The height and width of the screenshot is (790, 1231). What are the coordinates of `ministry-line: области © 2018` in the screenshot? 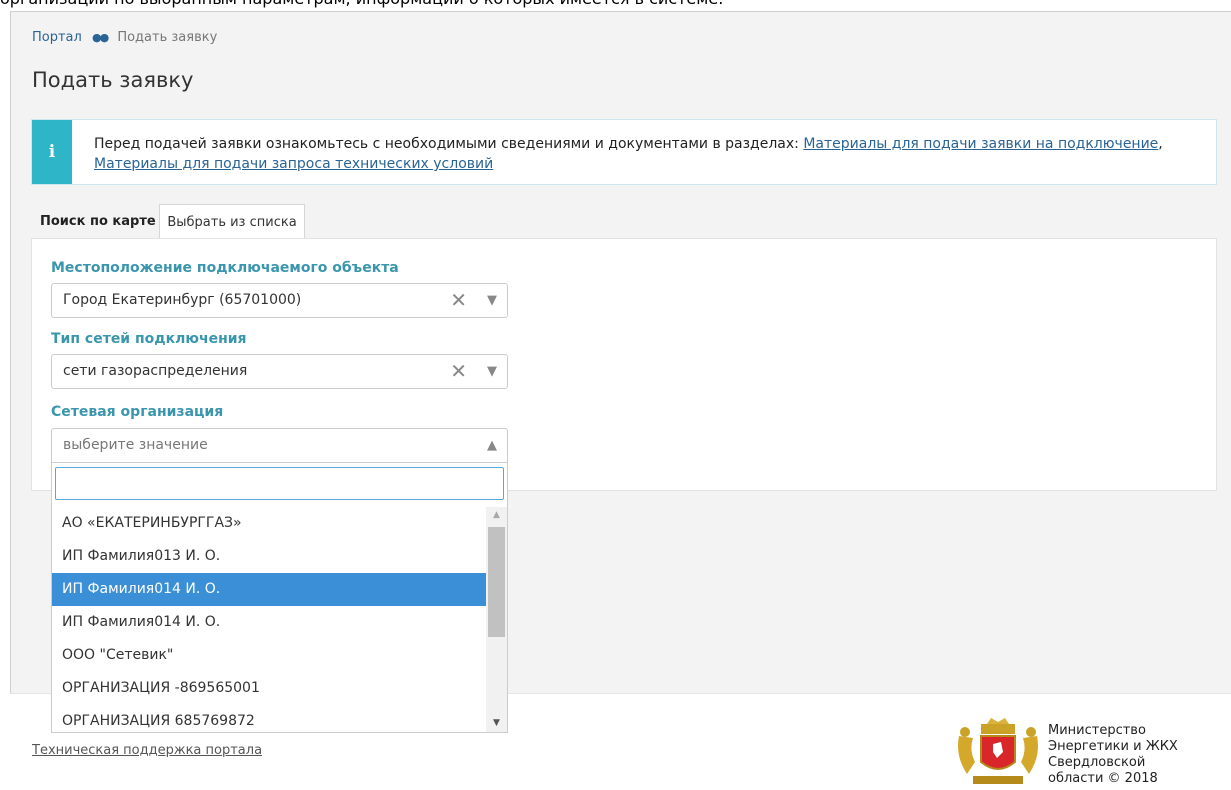 It's located at (1103, 778).